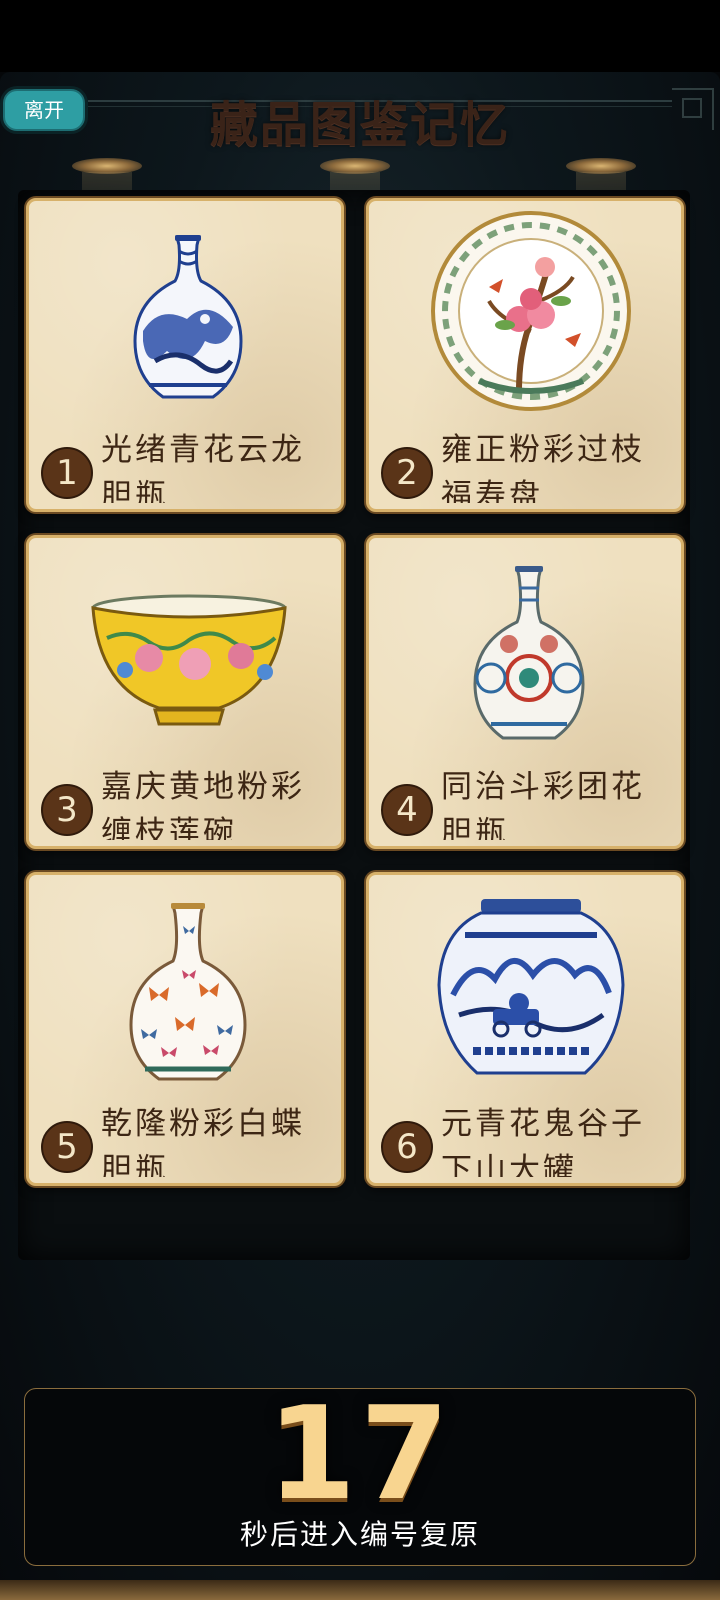 The width and height of the screenshot is (720, 1600). What do you see at coordinates (359, 1534) in the screenshot?
I see `countdown-label: 秒后进入编号复原` at bounding box center [359, 1534].